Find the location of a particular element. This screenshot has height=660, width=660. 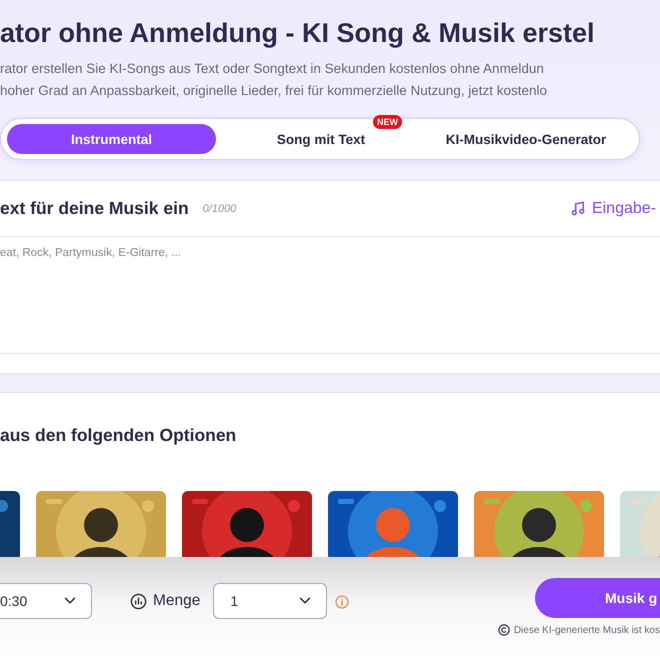

section-heading: ext für deine Musik ein is located at coordinates (94, 208).